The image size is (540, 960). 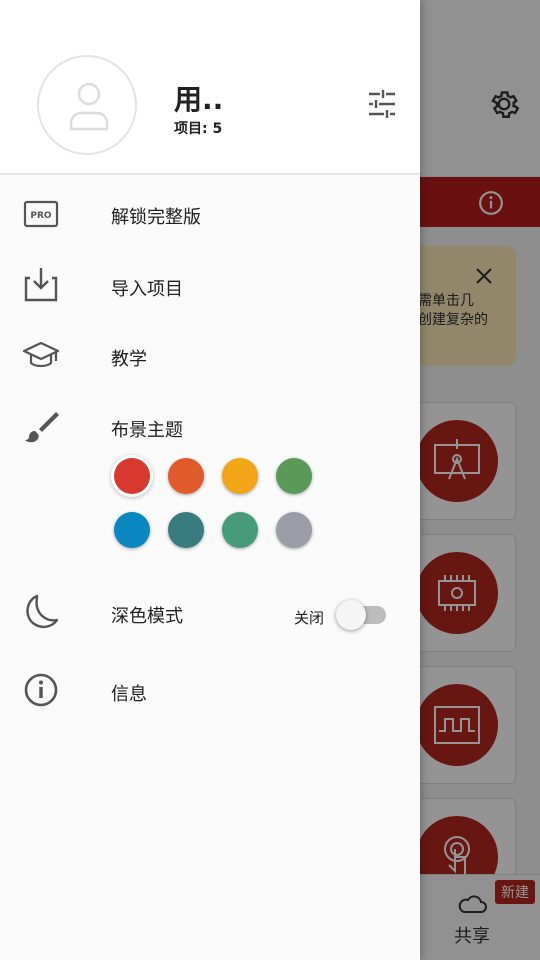 I want to click on menu-label-theme: 布景主题, so click(x=147, y=430).